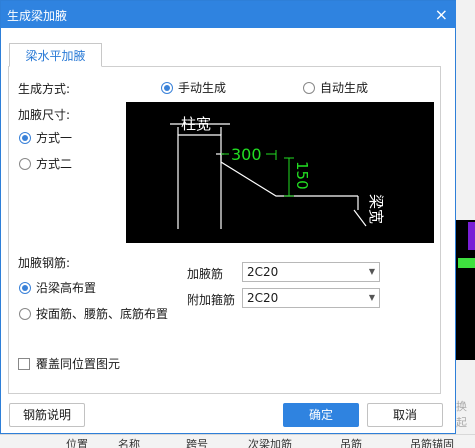 This screenshot has height=448, width=475. Describe the element at coordinates (24, 363) in the screenshot. I see `checkbox-box` at that location.